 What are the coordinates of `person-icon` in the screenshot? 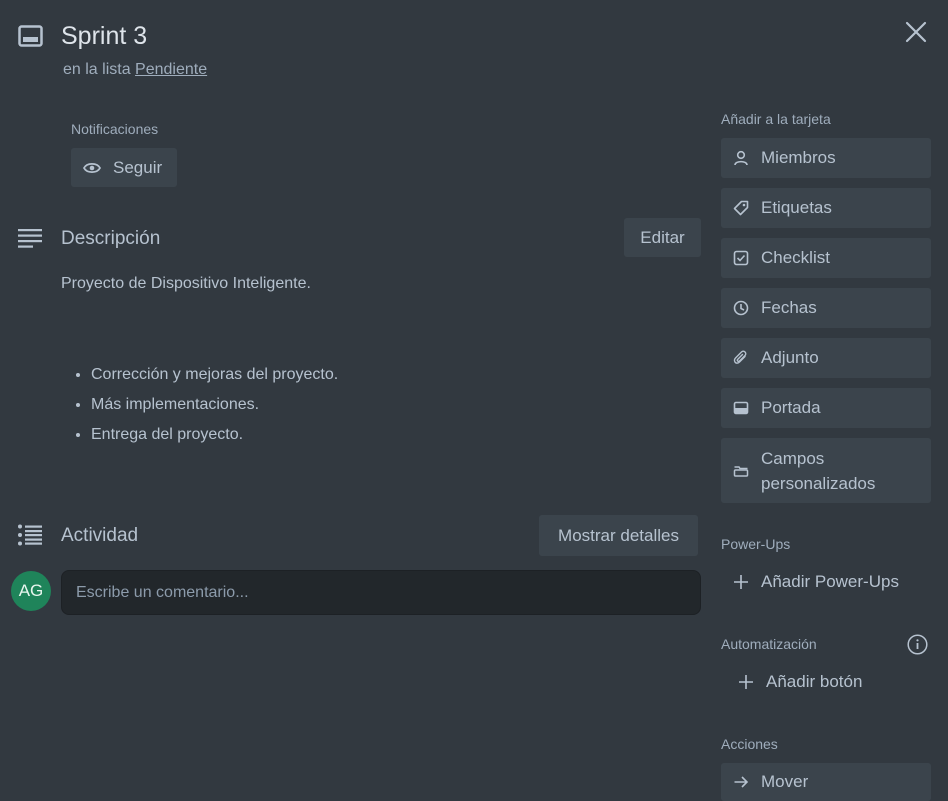 It's located at (741, 158).